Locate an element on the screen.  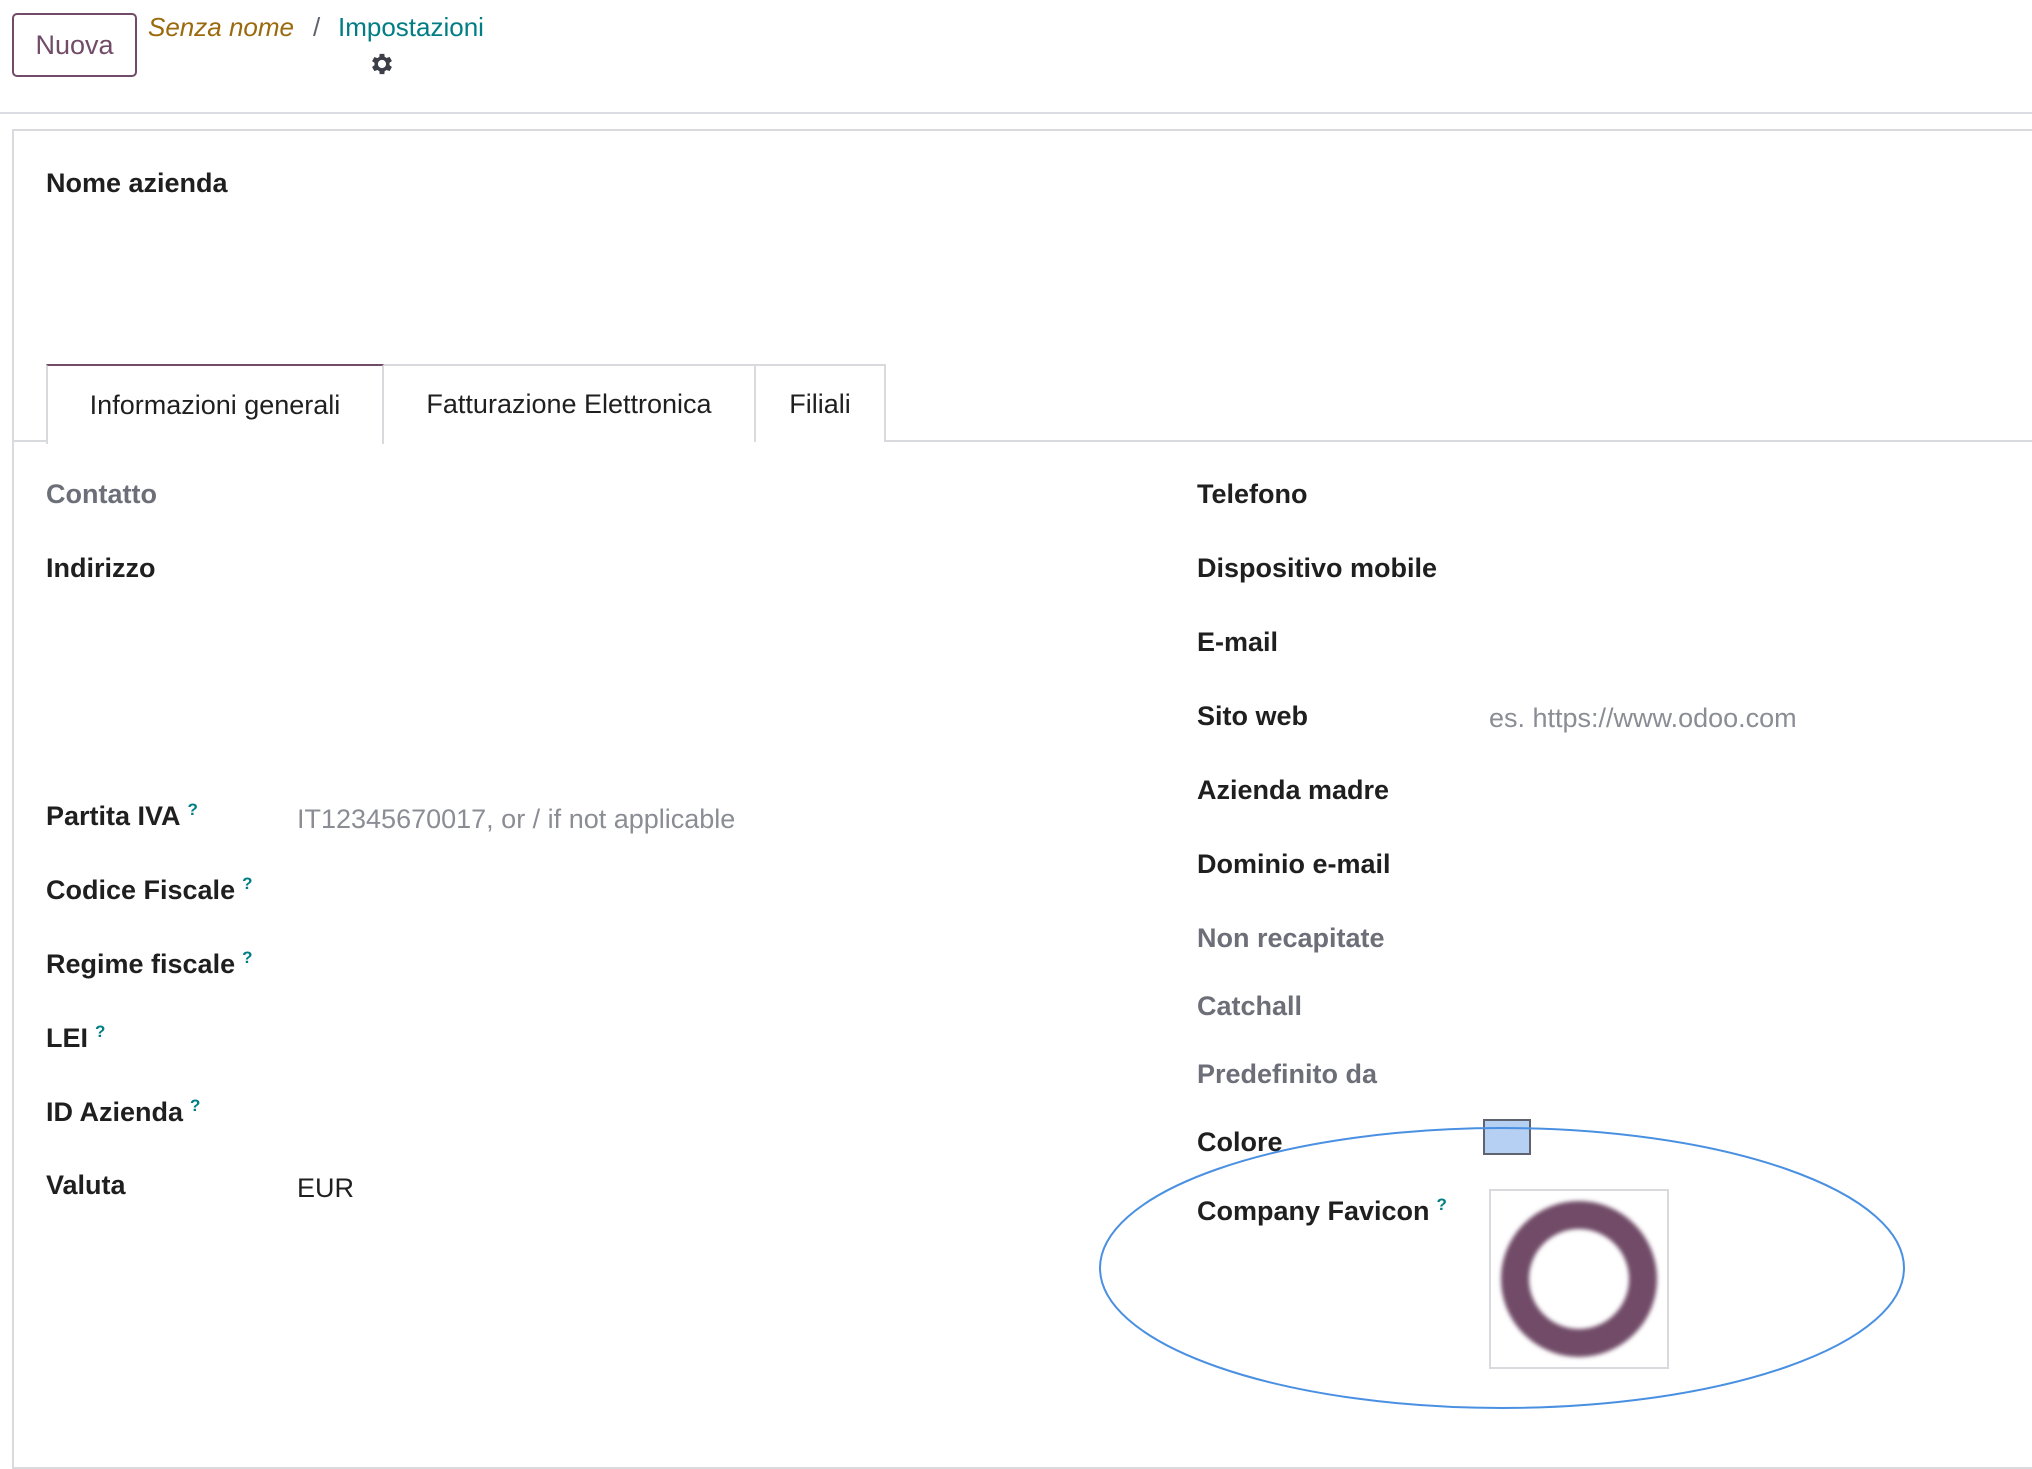
currency-label: Valuta is located at coordinates (86, 1185).